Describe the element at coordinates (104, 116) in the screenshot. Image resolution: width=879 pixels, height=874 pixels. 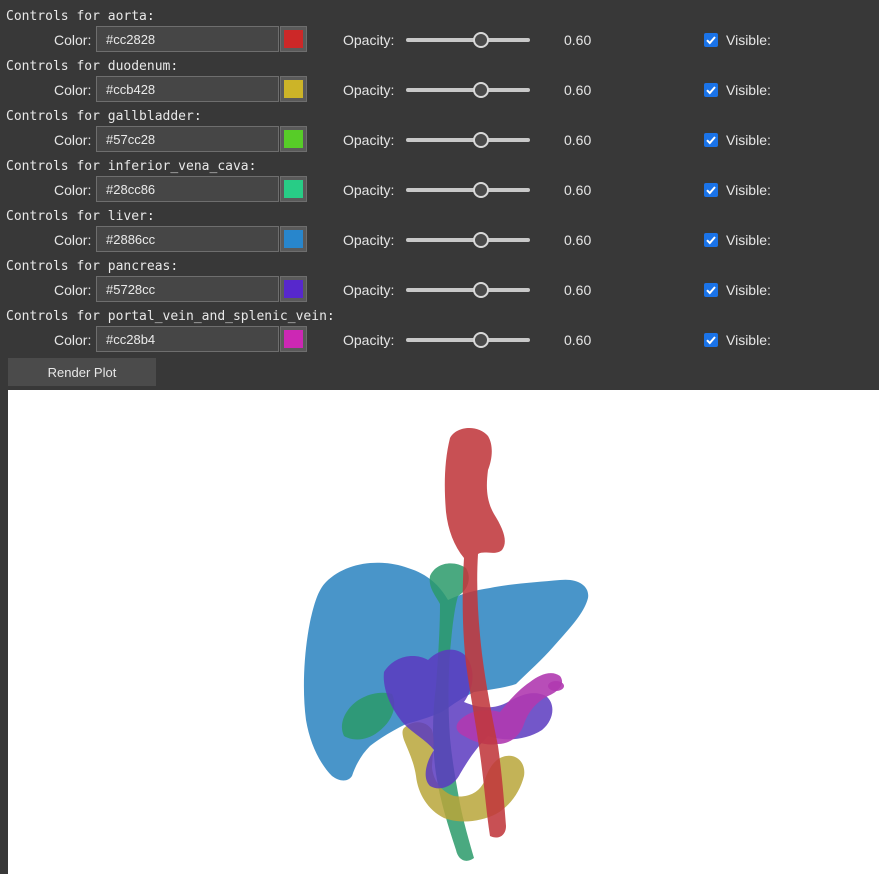
I see `group-title: Controls for gallbladder:` at that location.